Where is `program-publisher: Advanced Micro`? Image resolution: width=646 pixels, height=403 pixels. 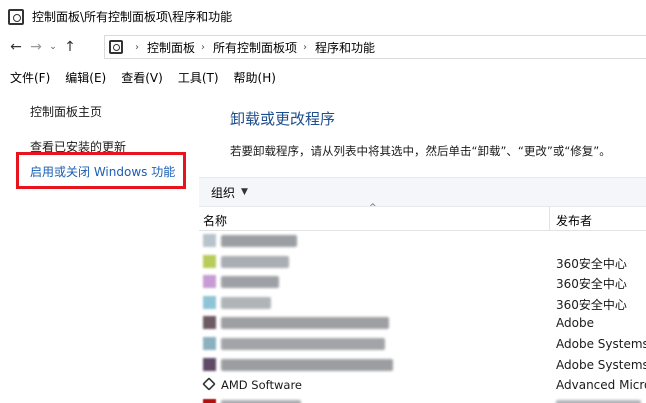 program-publisher: Advanced Micro is located at coordinates (601, 385).